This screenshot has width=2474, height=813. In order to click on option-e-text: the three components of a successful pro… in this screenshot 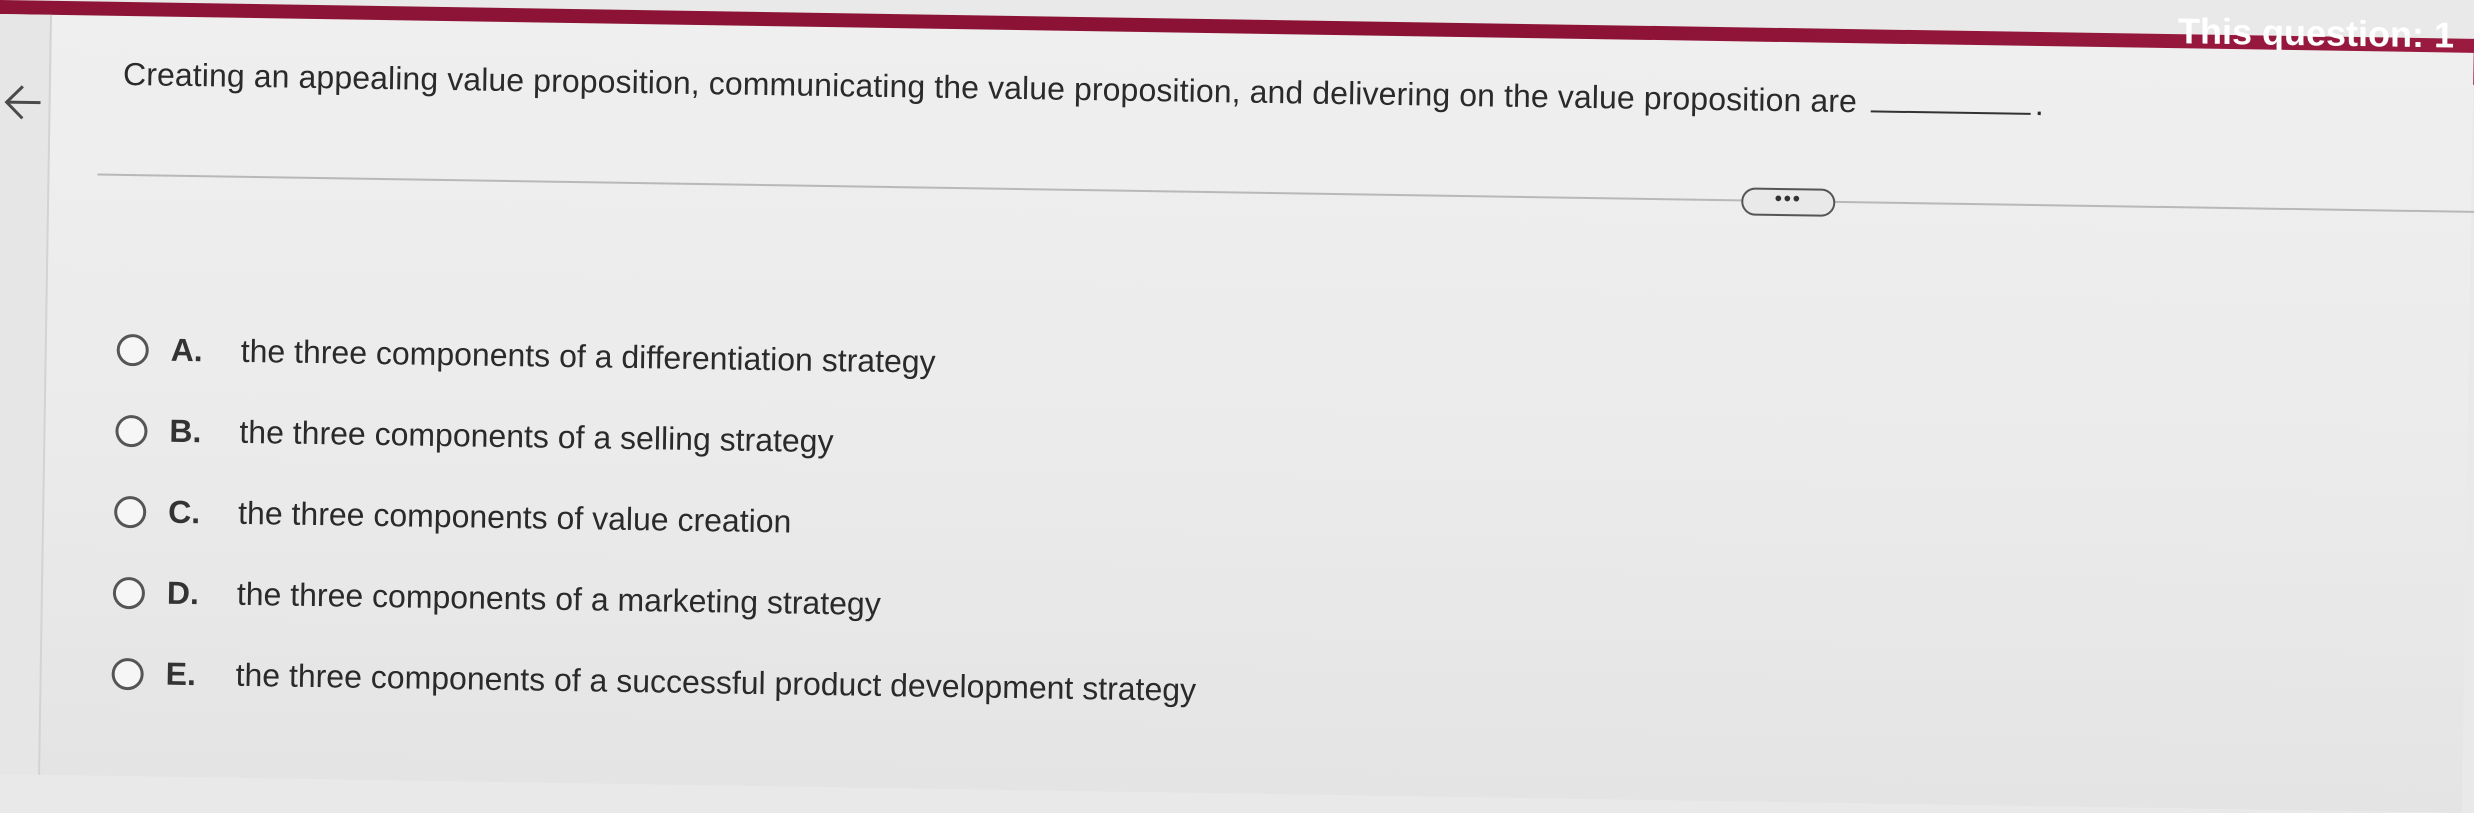, I will do `click(716, 682)`.